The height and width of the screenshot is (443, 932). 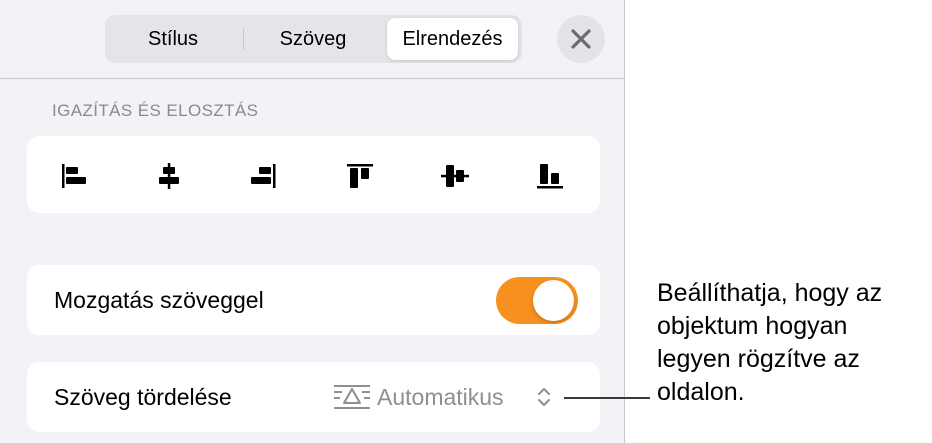 I want to click on align-center-horizontal-icon, so click(x=169, y=176).